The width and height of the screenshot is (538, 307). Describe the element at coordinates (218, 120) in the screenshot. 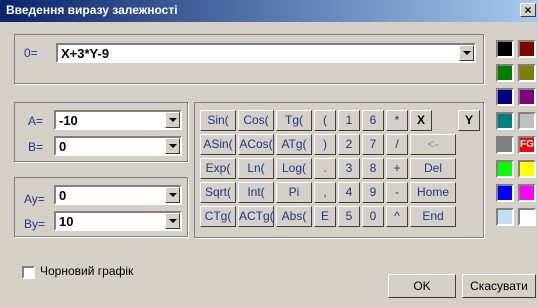

I see `key-0-0: Sin(` at that location.